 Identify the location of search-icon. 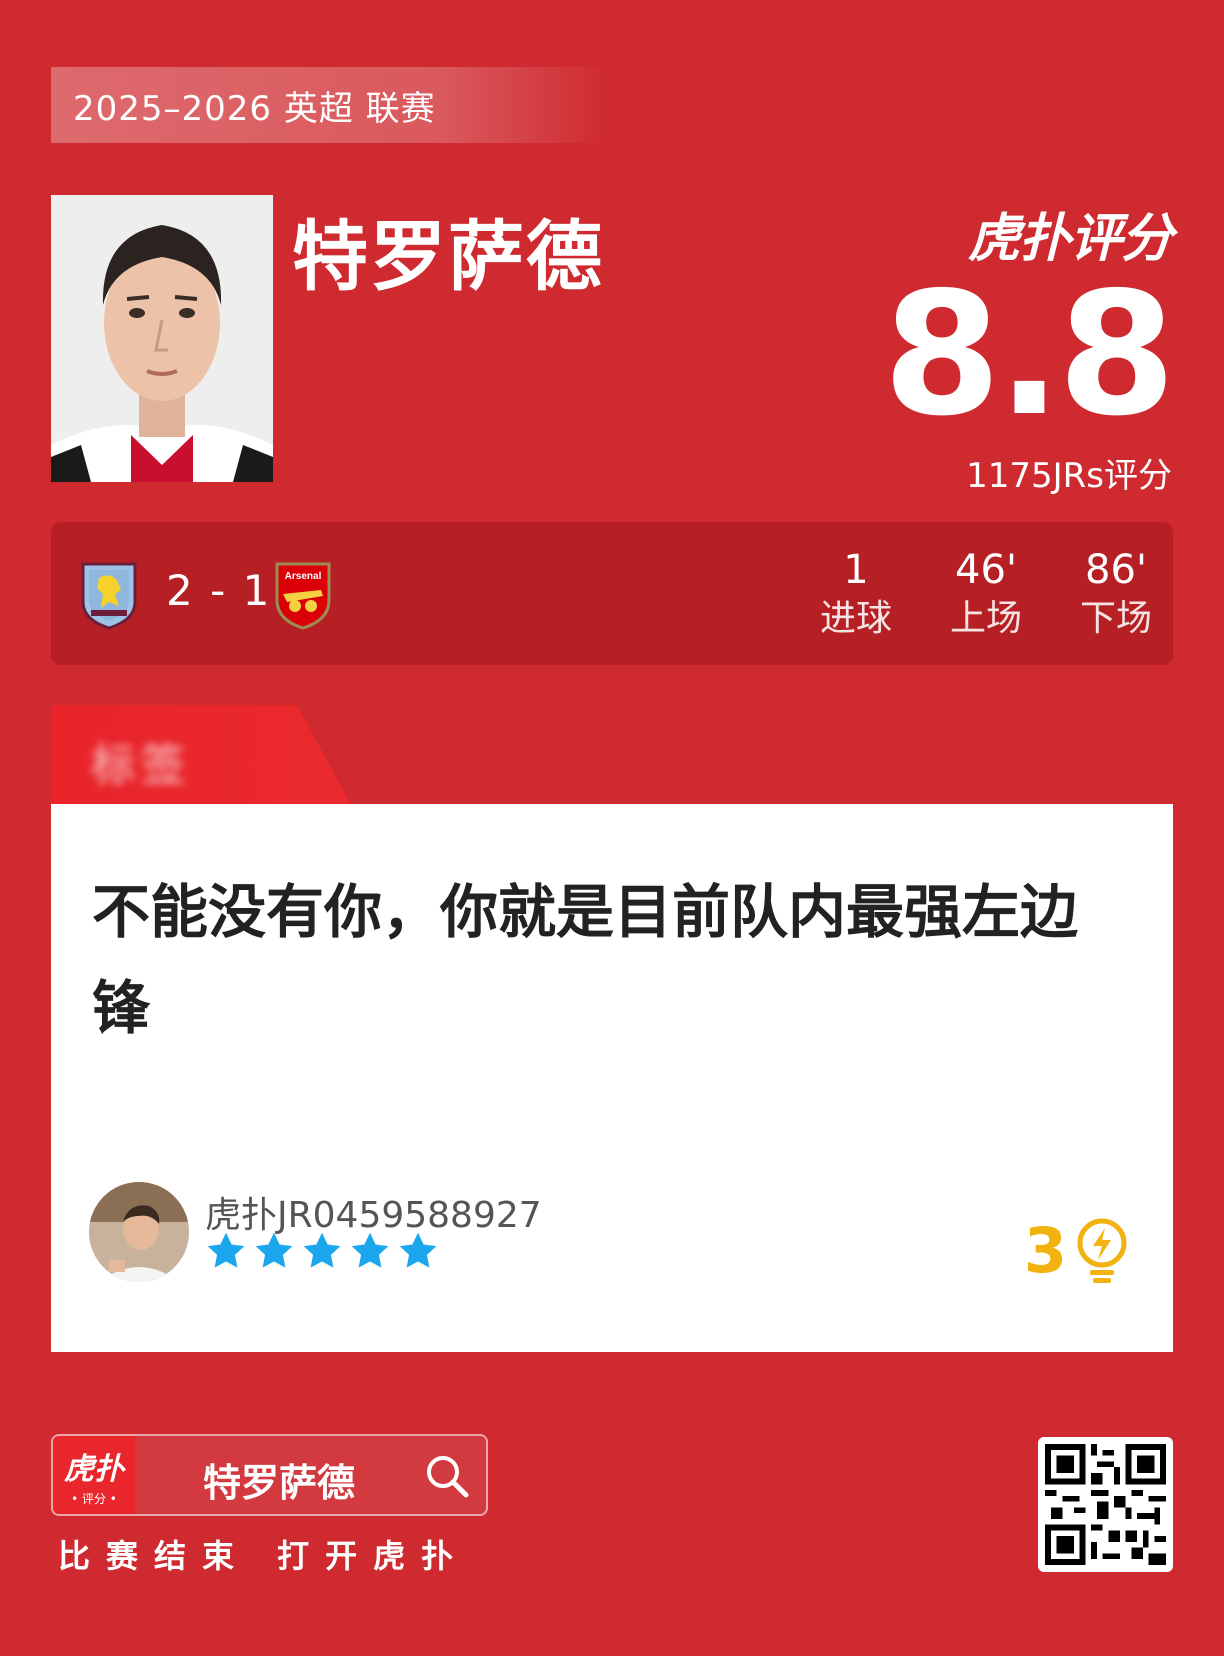
(447, 1476).